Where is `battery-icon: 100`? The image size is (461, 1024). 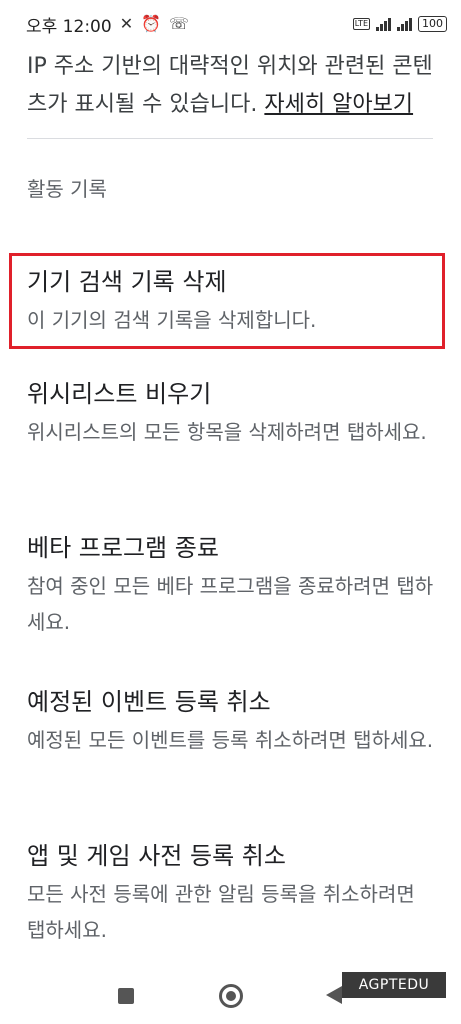
battery-icon: 100 is located at coordinates (432, 24).